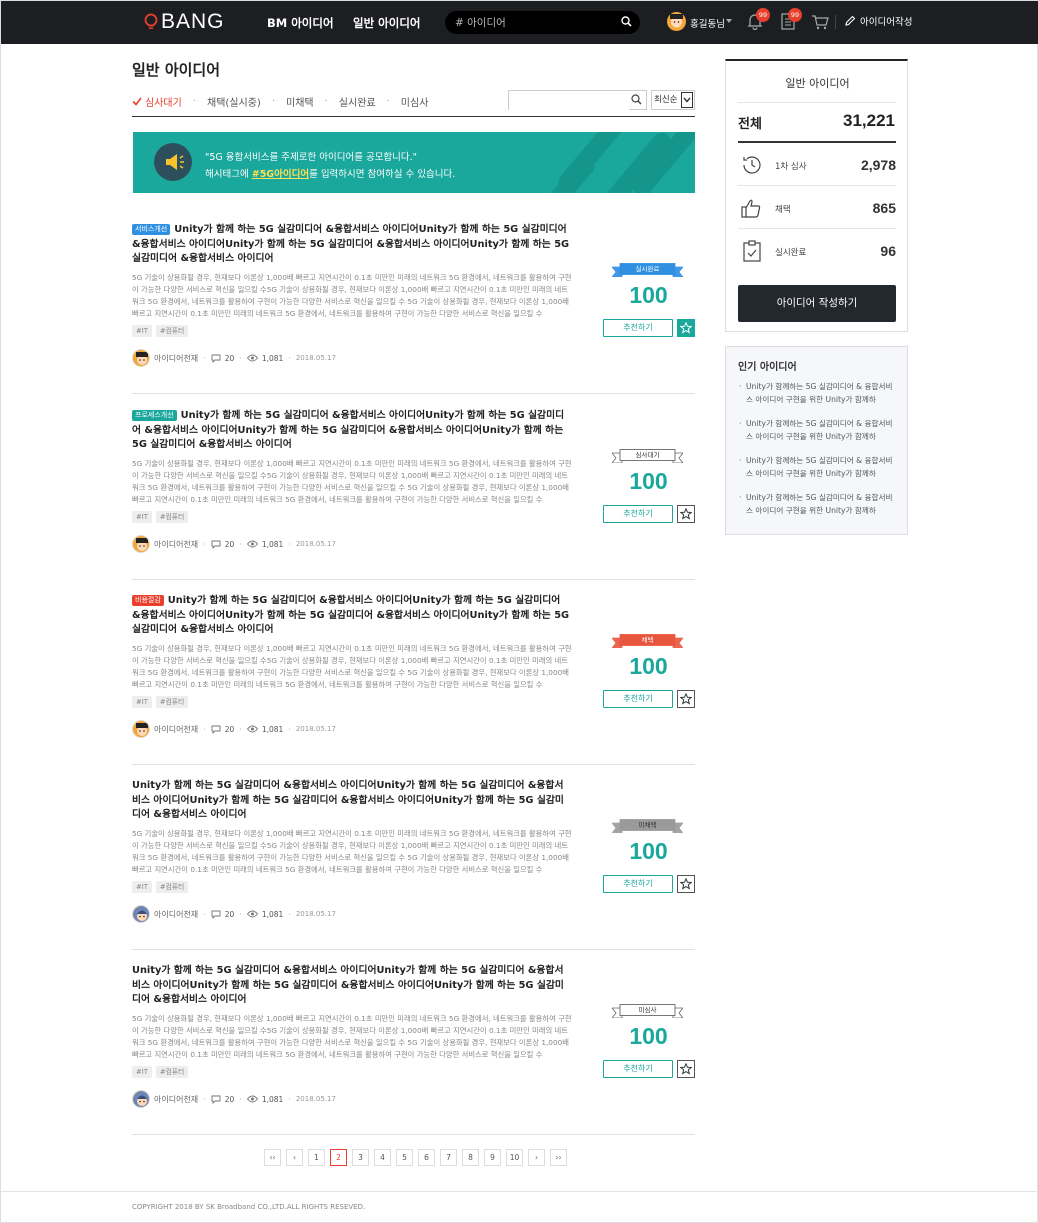 The height and width of the screenshot is (1223, 1038). Describe the element at coordinates (535, 22) in the screenshot. I see `header-search-input` at that location.